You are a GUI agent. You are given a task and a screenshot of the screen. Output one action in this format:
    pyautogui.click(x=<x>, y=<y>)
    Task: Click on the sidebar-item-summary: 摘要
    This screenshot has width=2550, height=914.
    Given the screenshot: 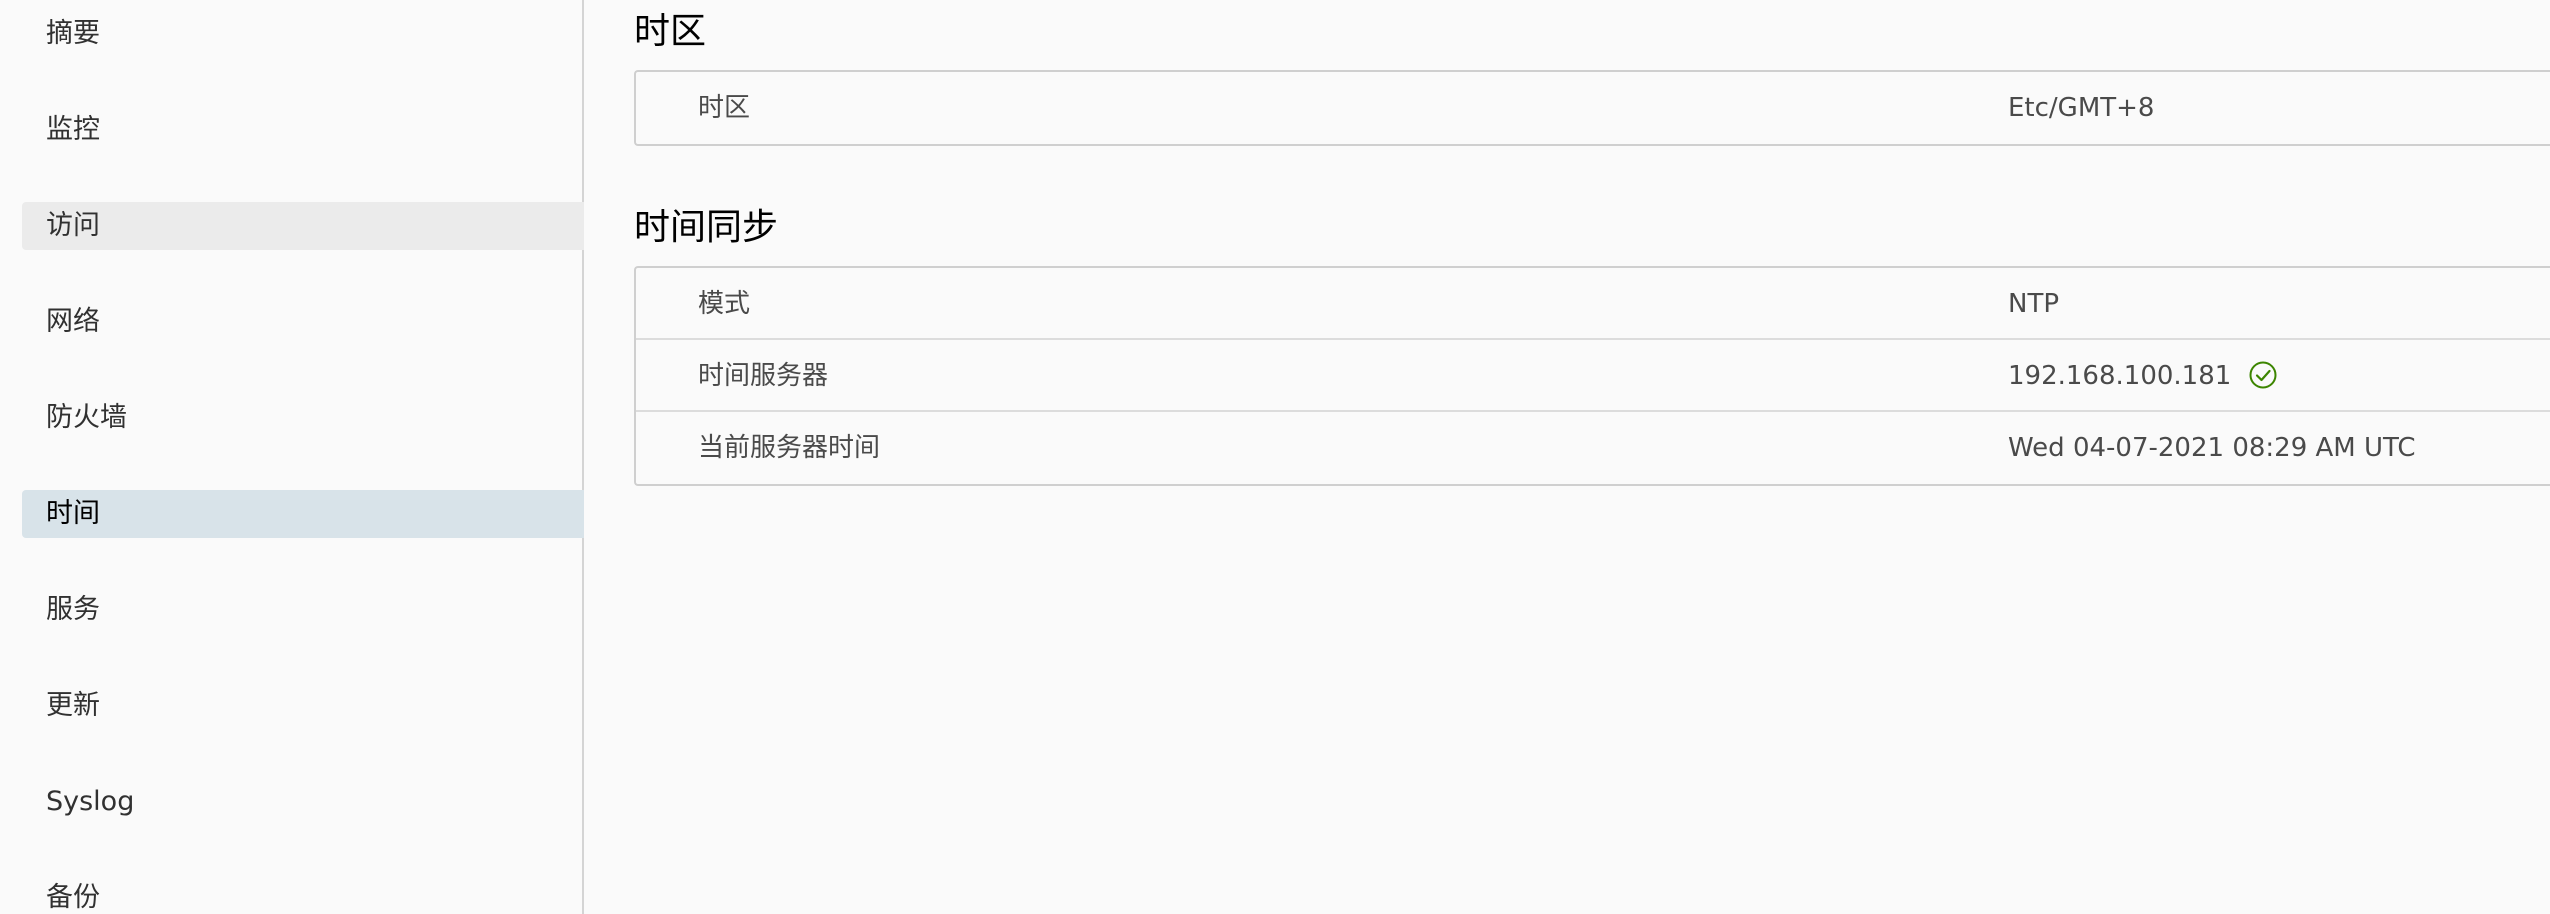 What is the action you would take?
    pyautogui.click(x=303, y=34)
    